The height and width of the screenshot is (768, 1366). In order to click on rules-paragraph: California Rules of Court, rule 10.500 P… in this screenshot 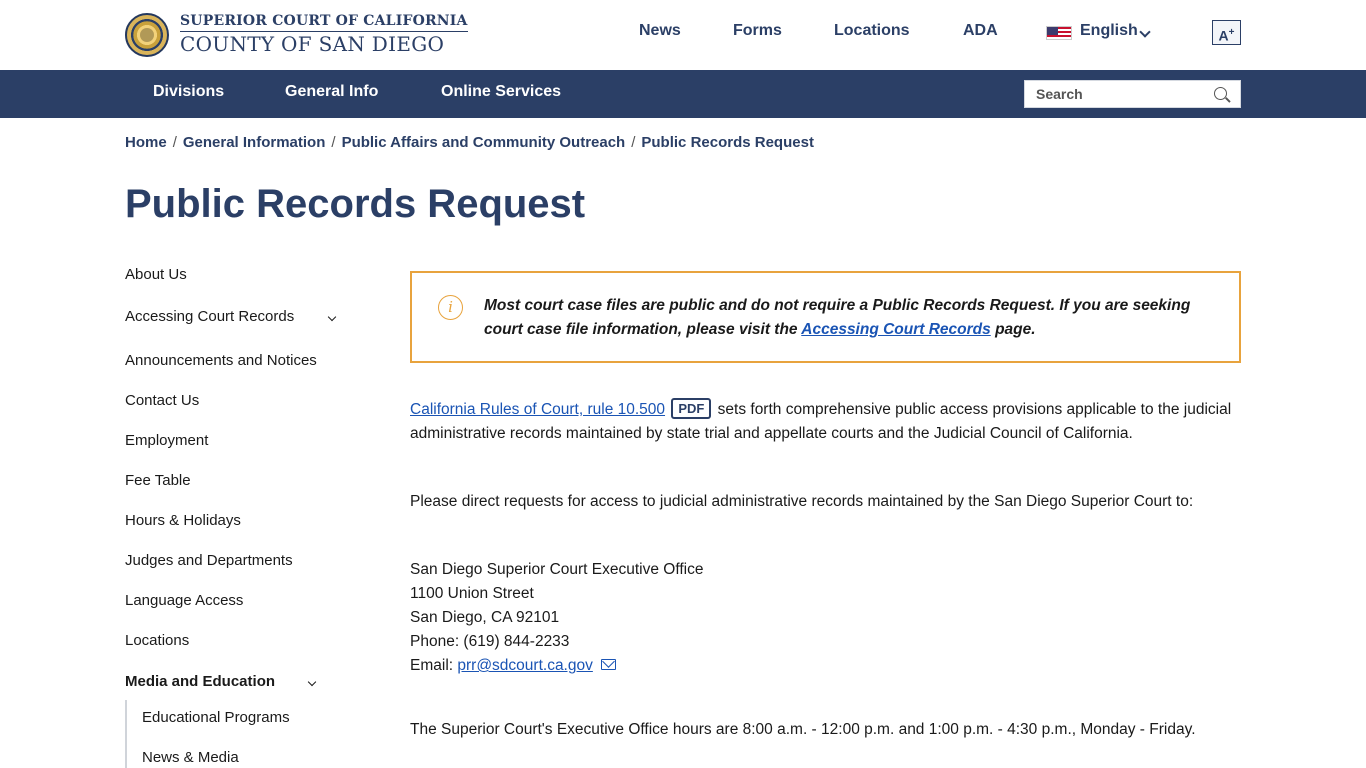, I will do `click(827, 422)`.